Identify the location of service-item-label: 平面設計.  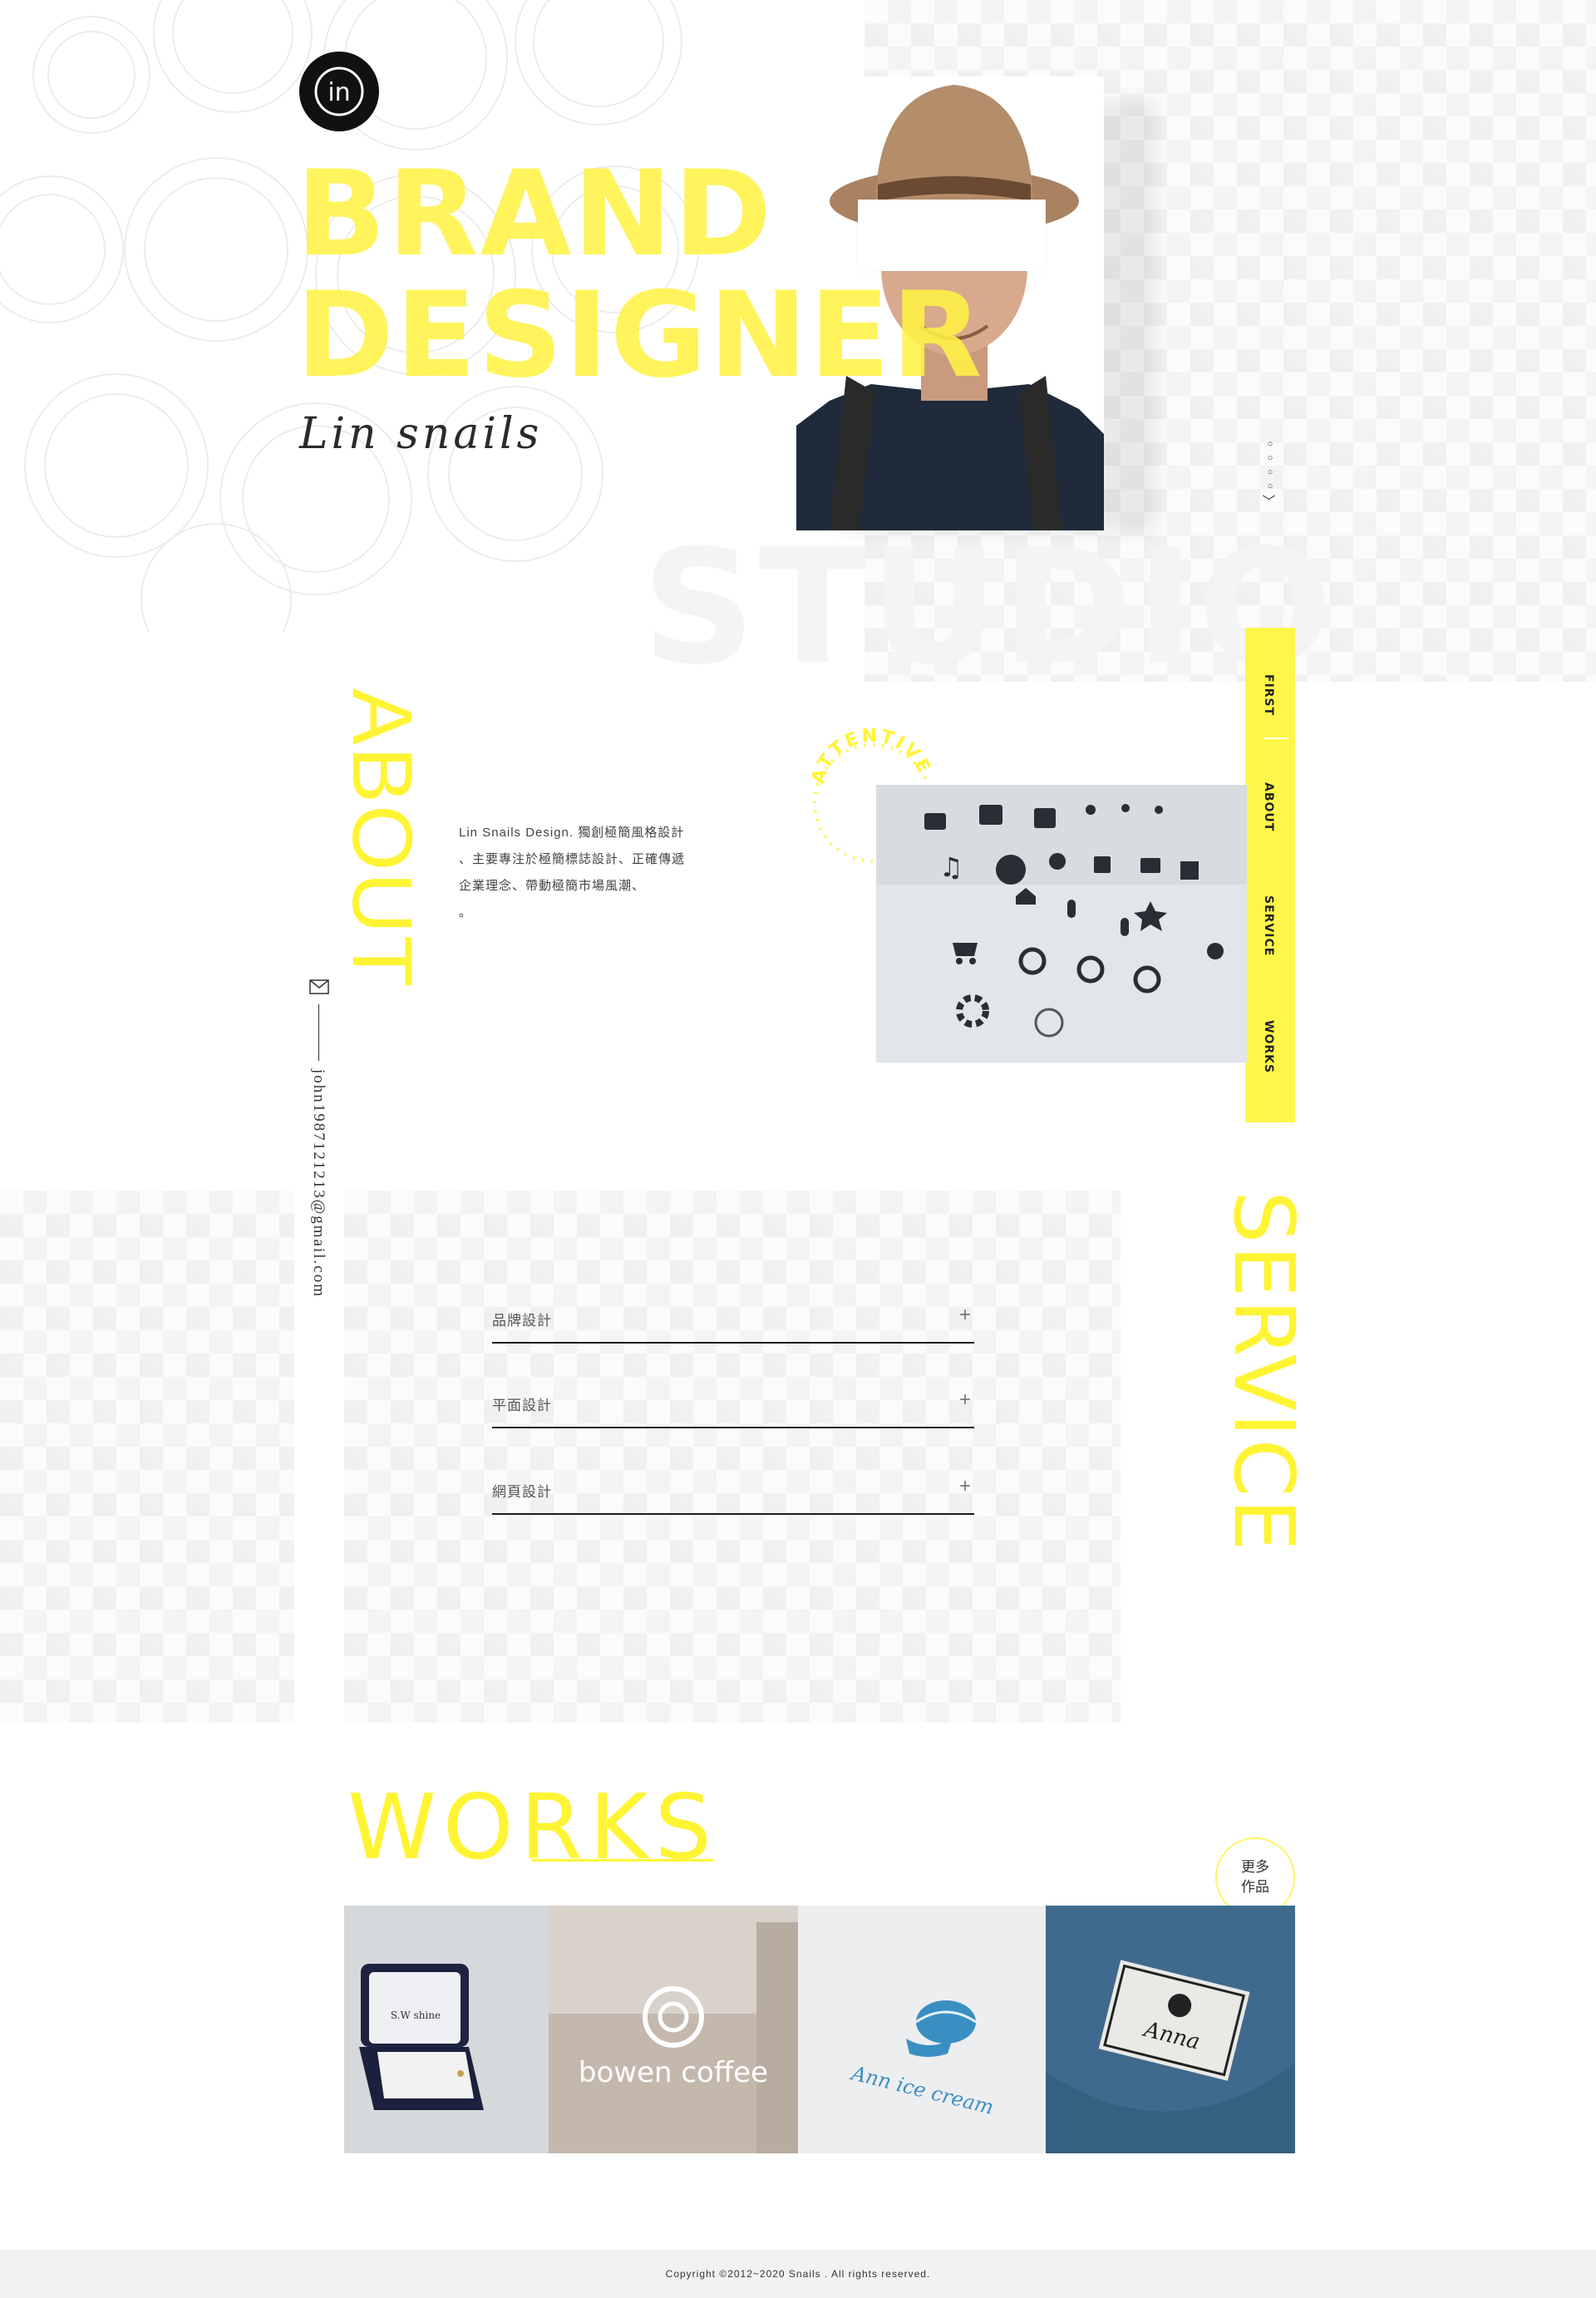
(522, 1406).